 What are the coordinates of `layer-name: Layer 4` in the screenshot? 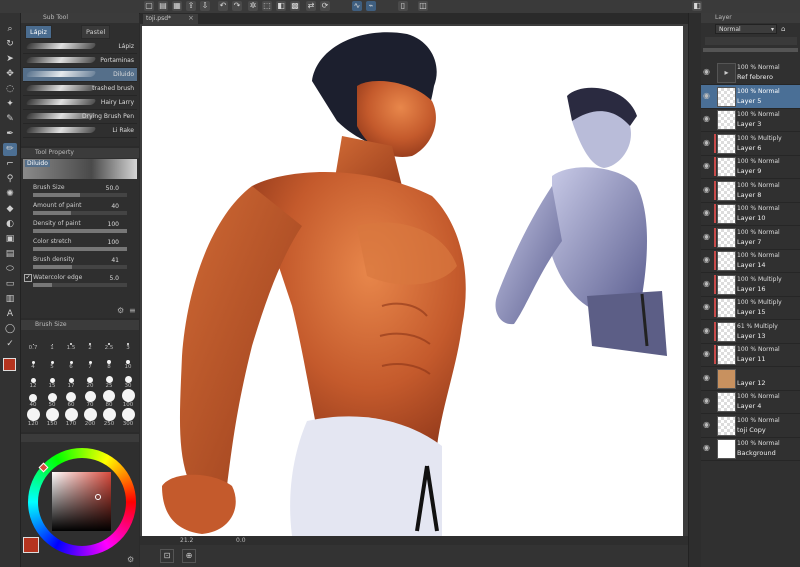 It's located at (749, 406).